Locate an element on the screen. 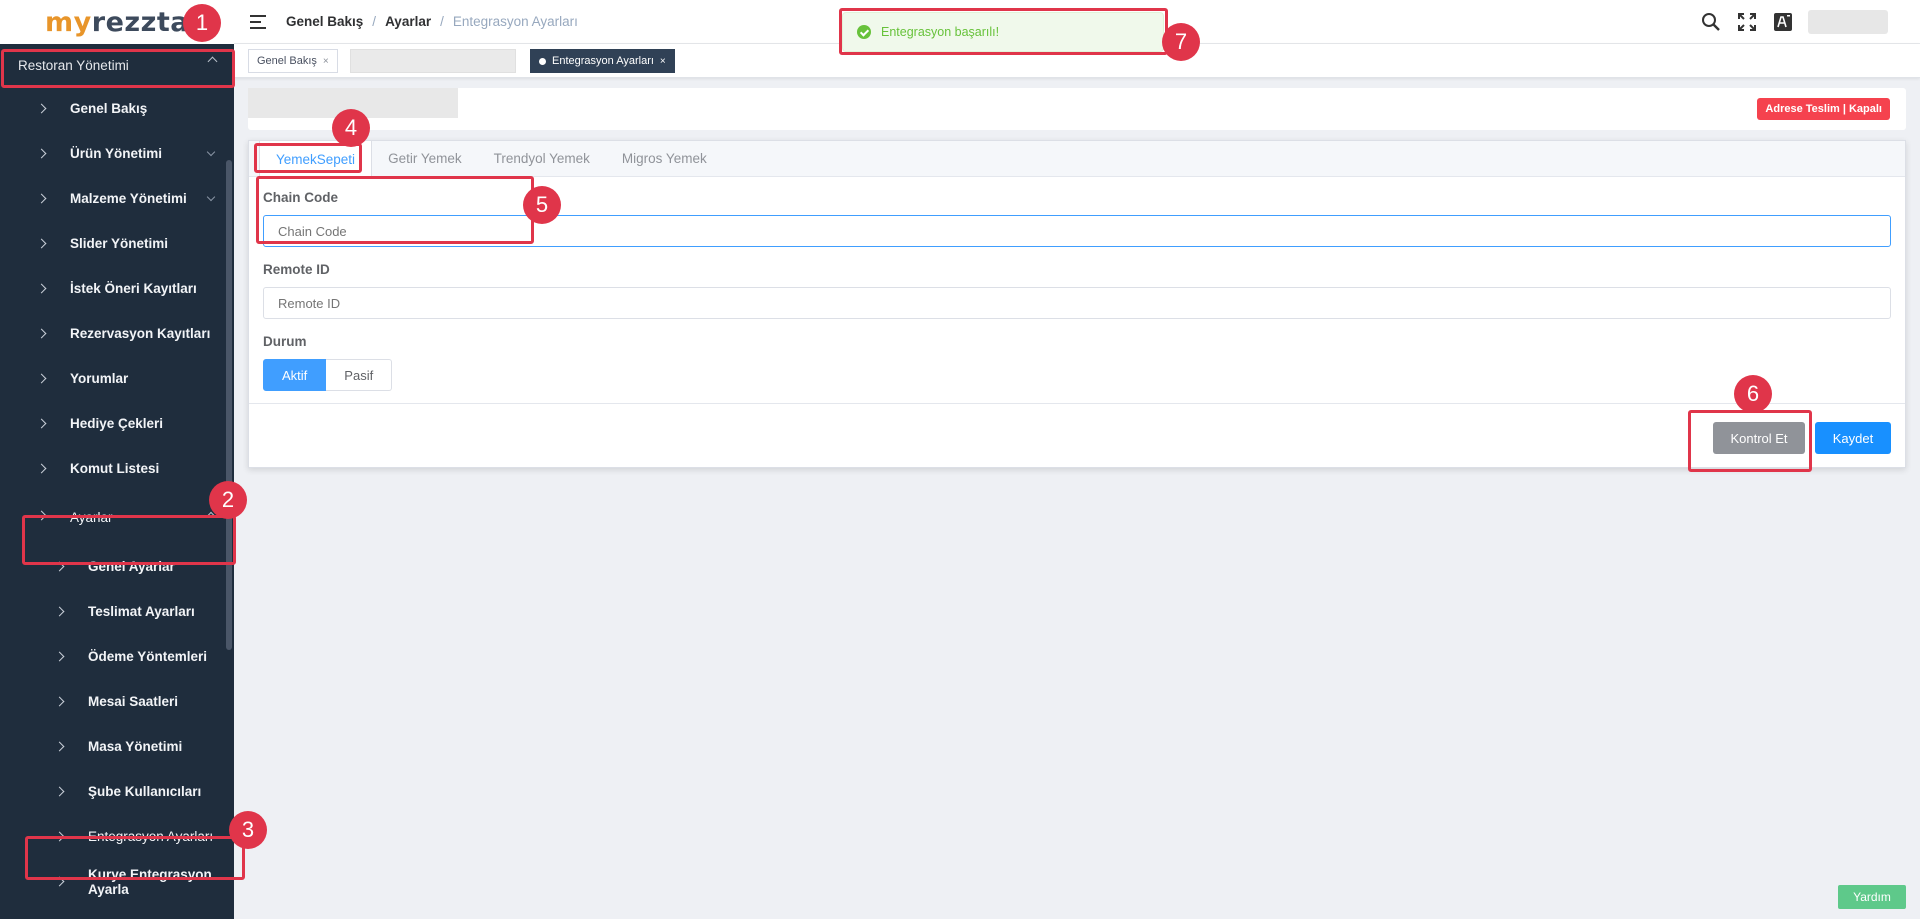 This screenshot has height=919, width=1920. sidebar-item-label: Ödeme Yöntemleri is located at coordinates (148, 656).